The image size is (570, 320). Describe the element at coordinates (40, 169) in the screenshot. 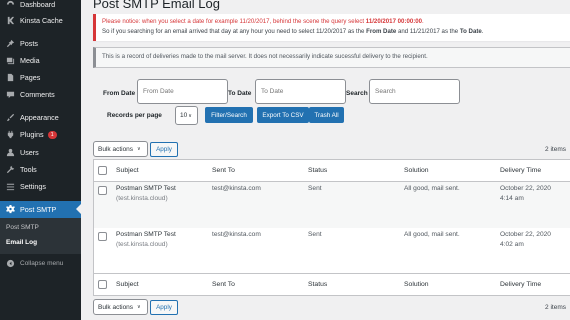

I see `sidebar-item-tools: Tools` at that location.